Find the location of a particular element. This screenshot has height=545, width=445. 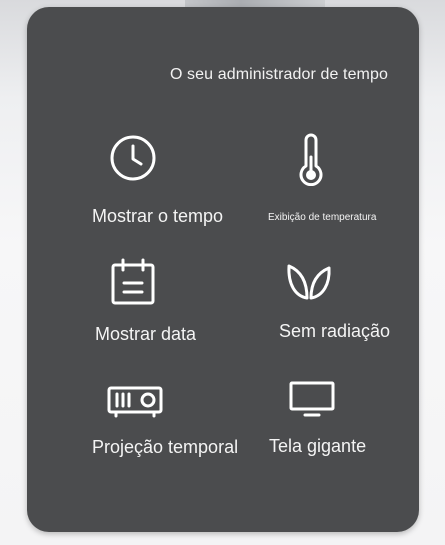

feature-label-temperature: Exibição de temperatura is located at coordinates (322, 217).